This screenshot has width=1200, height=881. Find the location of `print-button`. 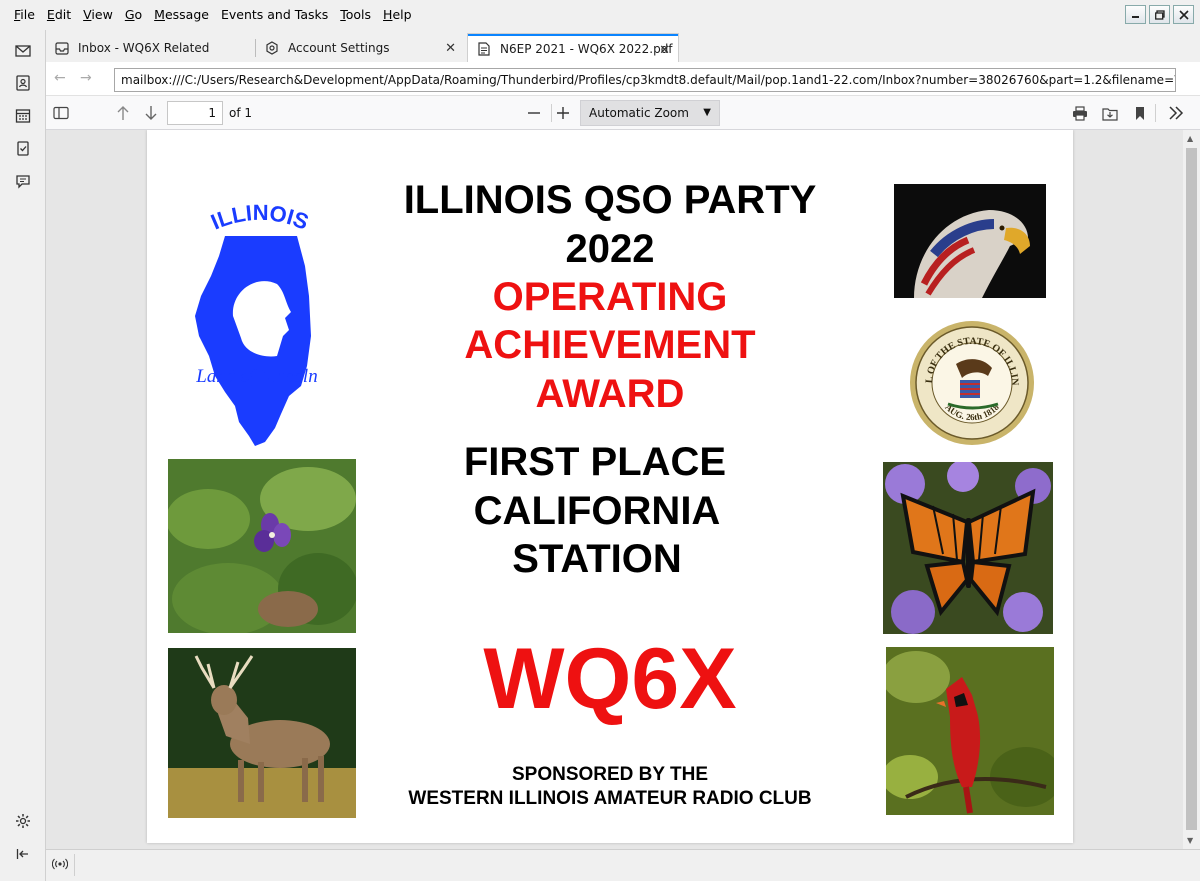

print-button is located at coordinates (1080, 113).